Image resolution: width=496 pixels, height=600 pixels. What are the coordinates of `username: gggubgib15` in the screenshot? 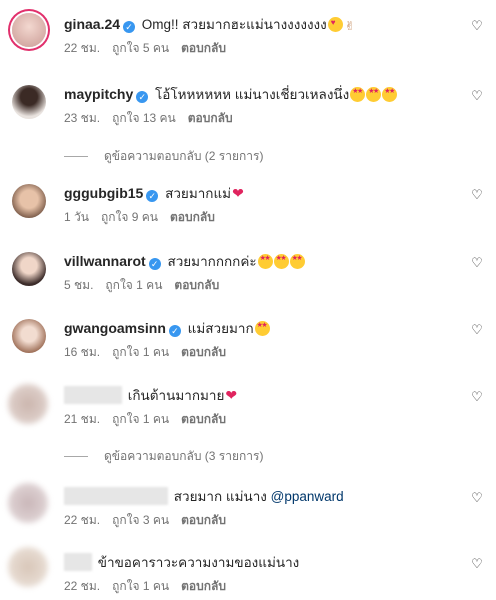 It's located at (103, 193).